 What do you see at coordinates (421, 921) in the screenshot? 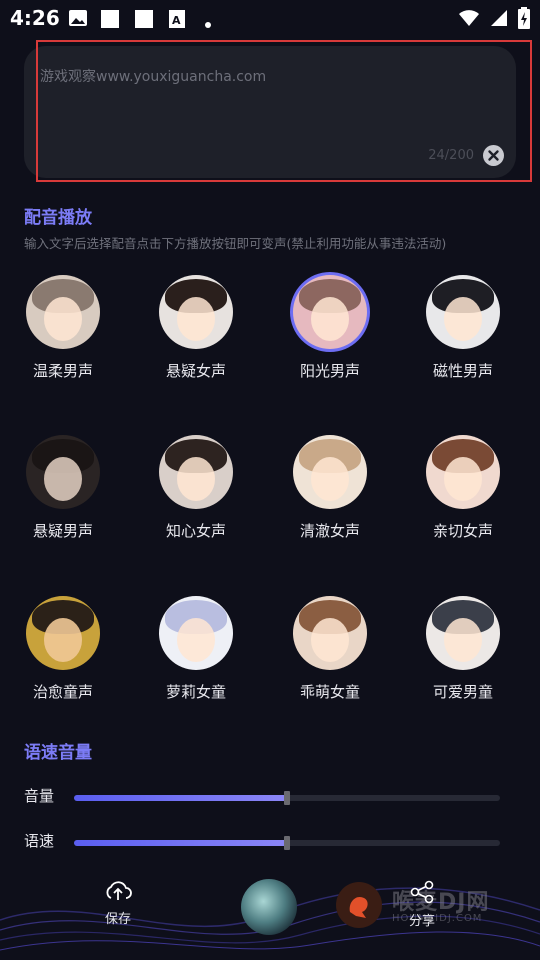
I see `share-label: 分享` at bounding box center [421, 921].